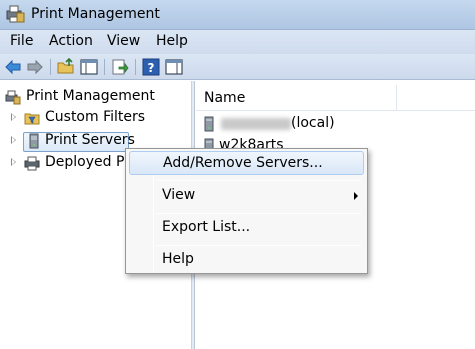  I want to click on up-folder-icon, so click(66, 67).